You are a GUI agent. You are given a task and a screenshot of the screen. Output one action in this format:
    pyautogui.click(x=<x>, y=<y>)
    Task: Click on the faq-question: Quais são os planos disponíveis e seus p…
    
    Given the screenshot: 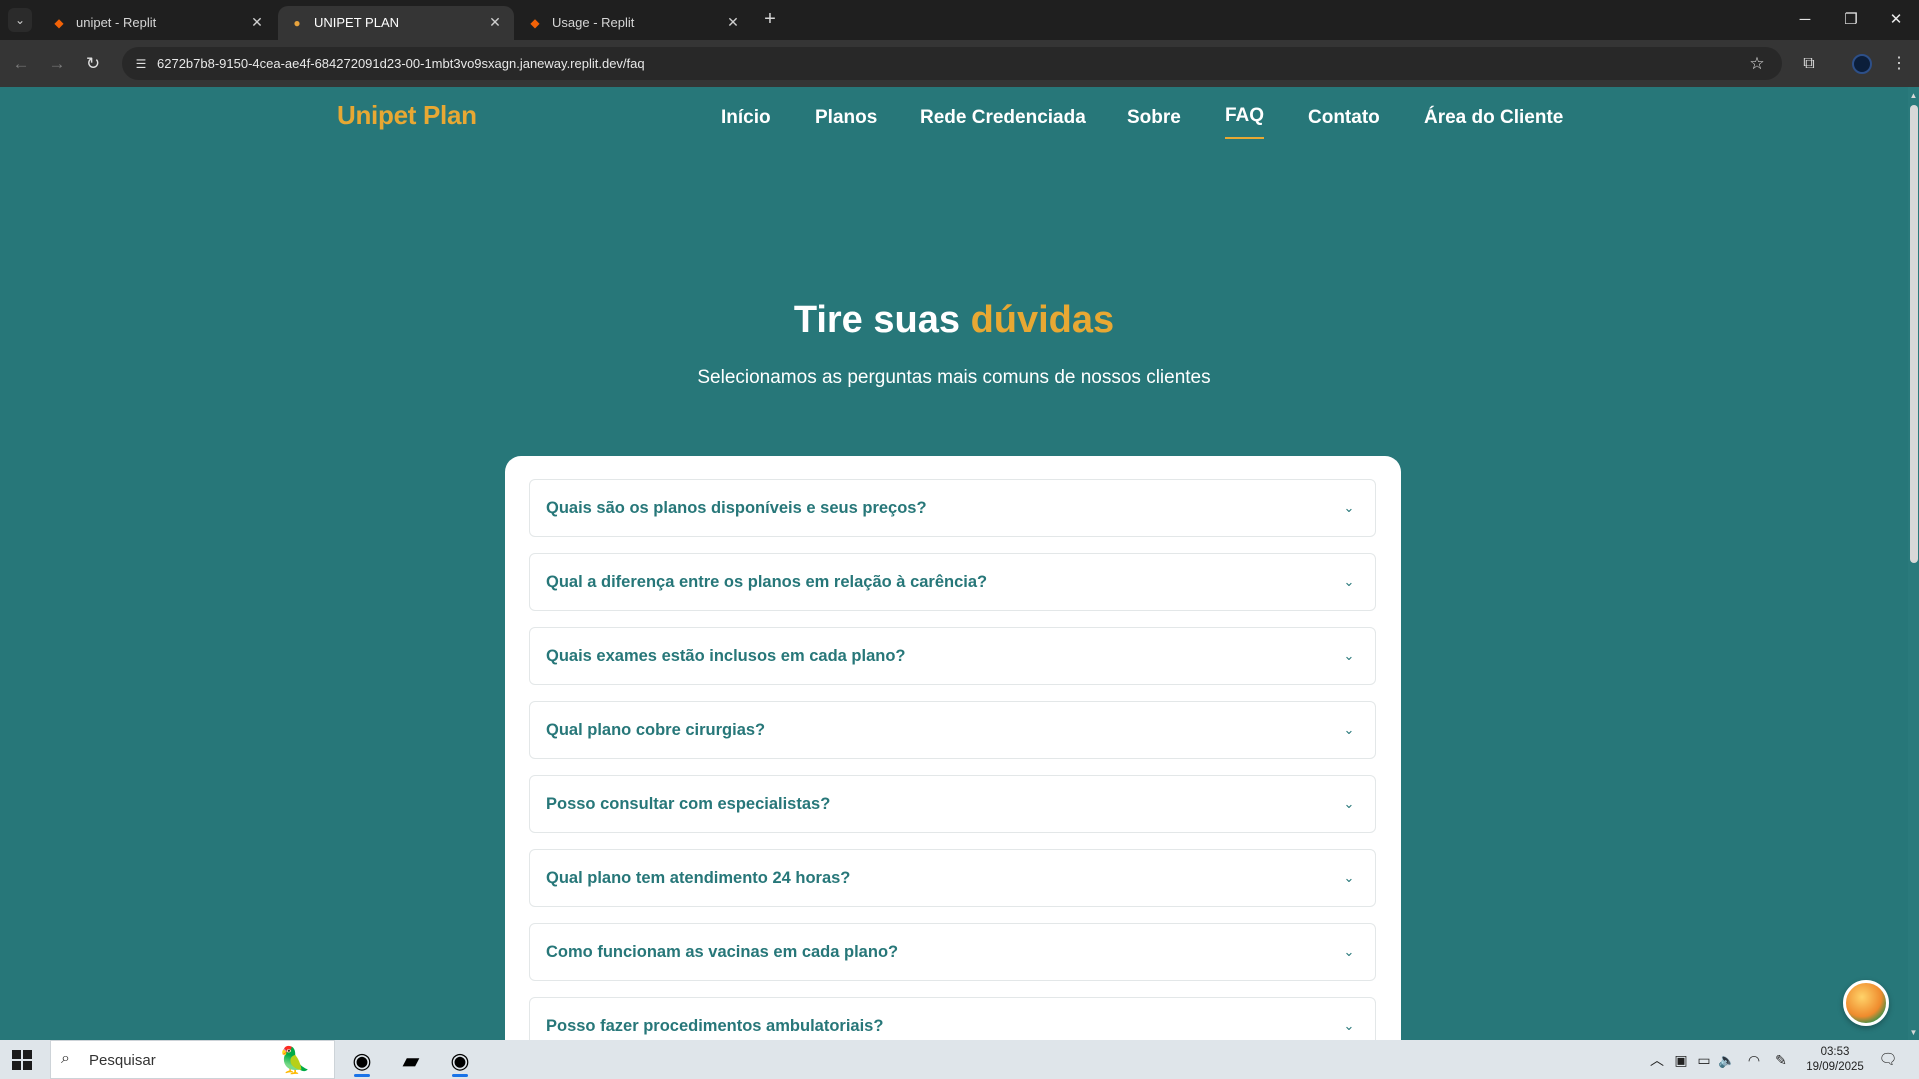 What is the action you would take?
    pyautogui.click(x=736, y=508)
    